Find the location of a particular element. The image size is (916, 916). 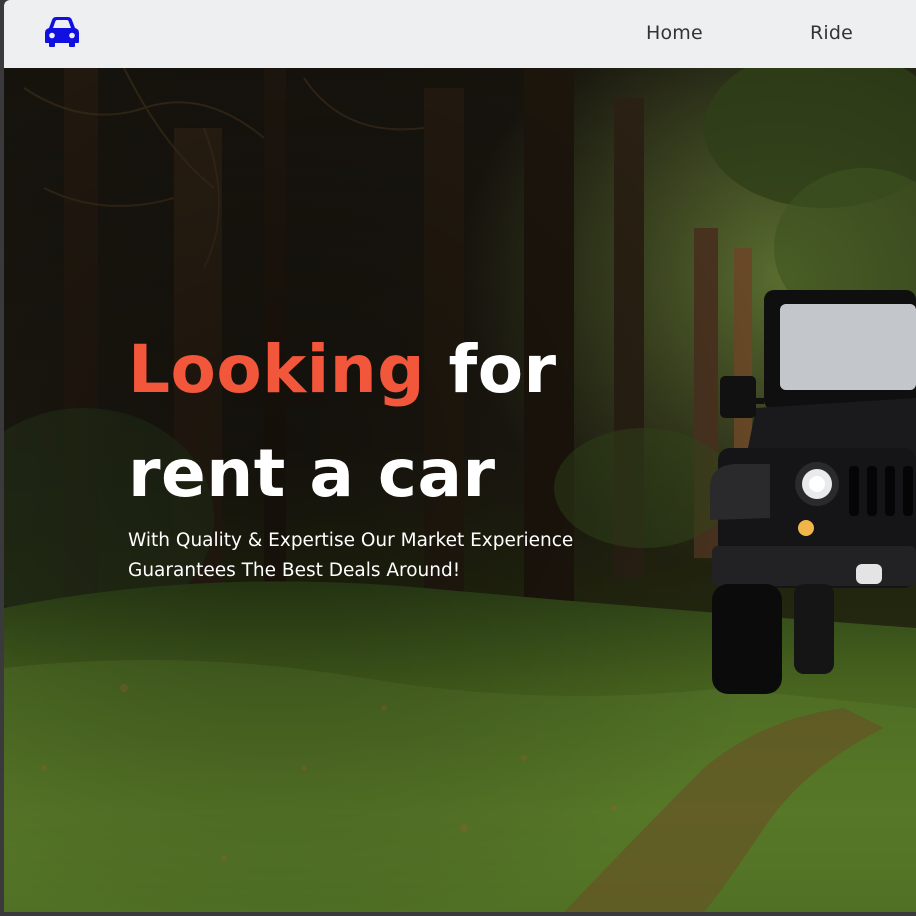

navbar: Home Ride is located at coordinates (460, 34).